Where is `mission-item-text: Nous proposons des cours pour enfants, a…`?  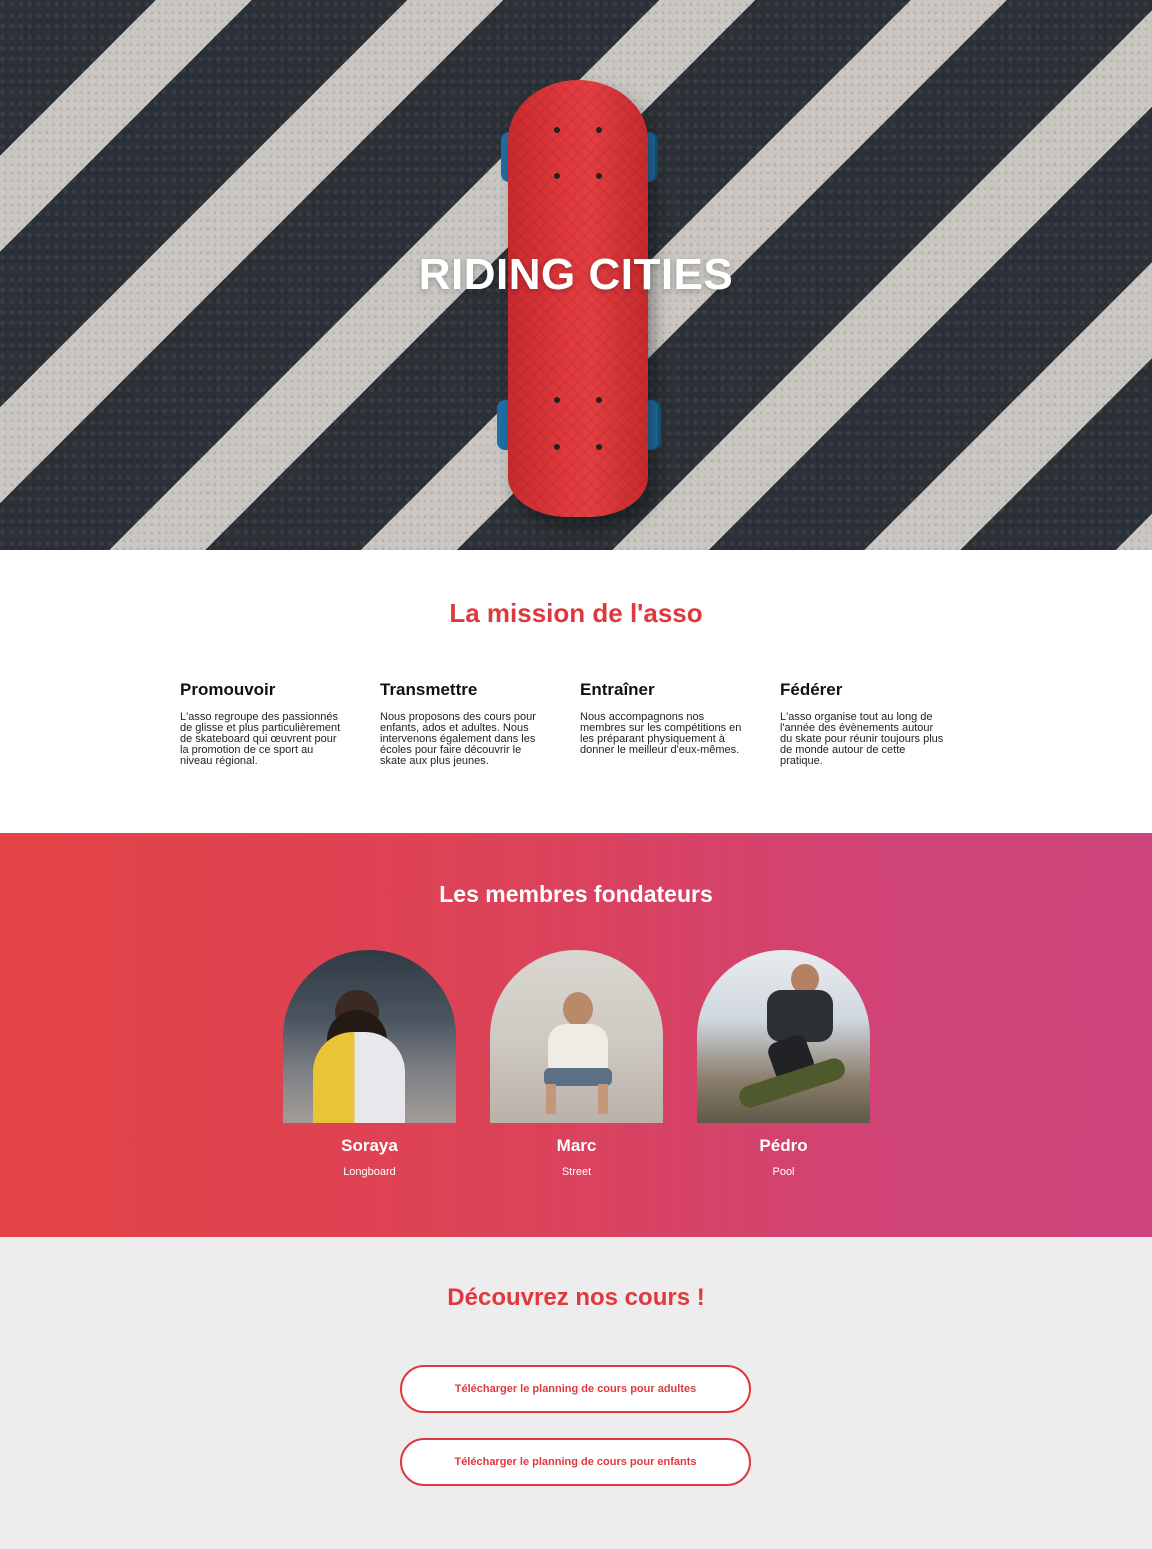 mission-item-text: Nous proposons des cours pour enfants, a… is located at coordinates (458, 739).